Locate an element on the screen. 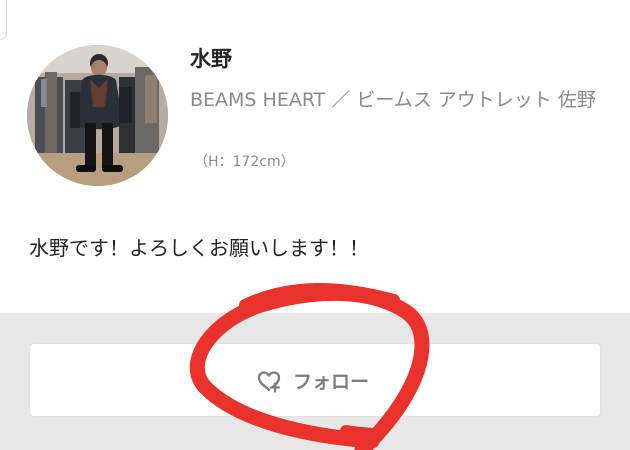 The image size is (630, 450). staff-shop-name: BEAMS HEART ／ ビームス アウトレット 佐野 is located at coordinates (400, 100).